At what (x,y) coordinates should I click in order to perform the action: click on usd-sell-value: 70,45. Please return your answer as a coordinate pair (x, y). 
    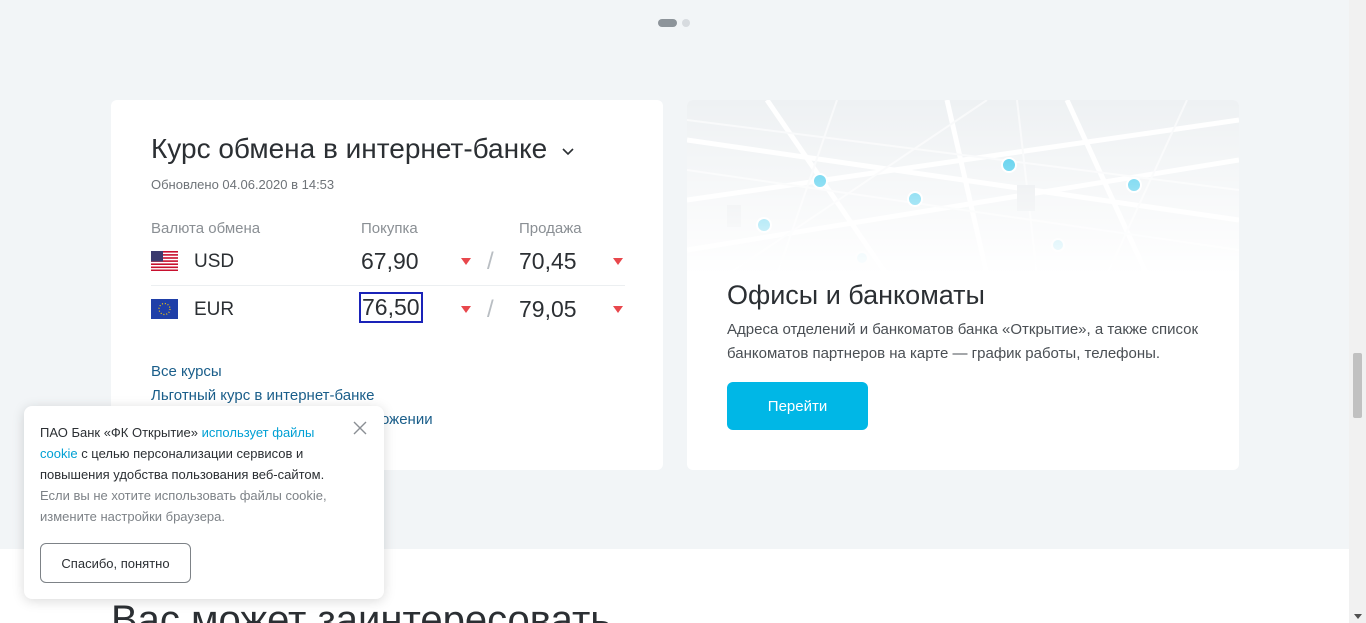
    Looking at the image, I should click on (548, 261).